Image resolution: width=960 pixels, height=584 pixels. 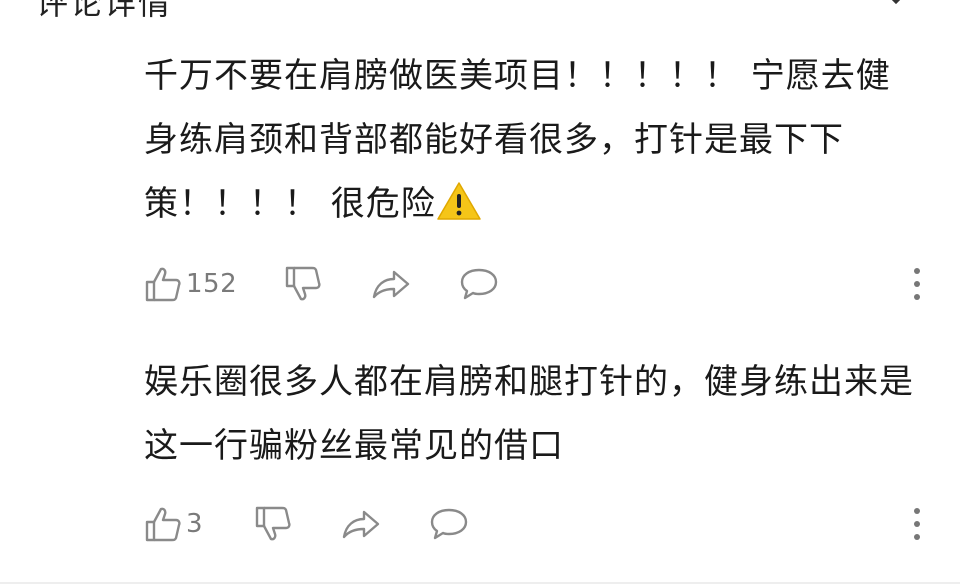 I want to click on warning-icon, so click(x=459, y=201).